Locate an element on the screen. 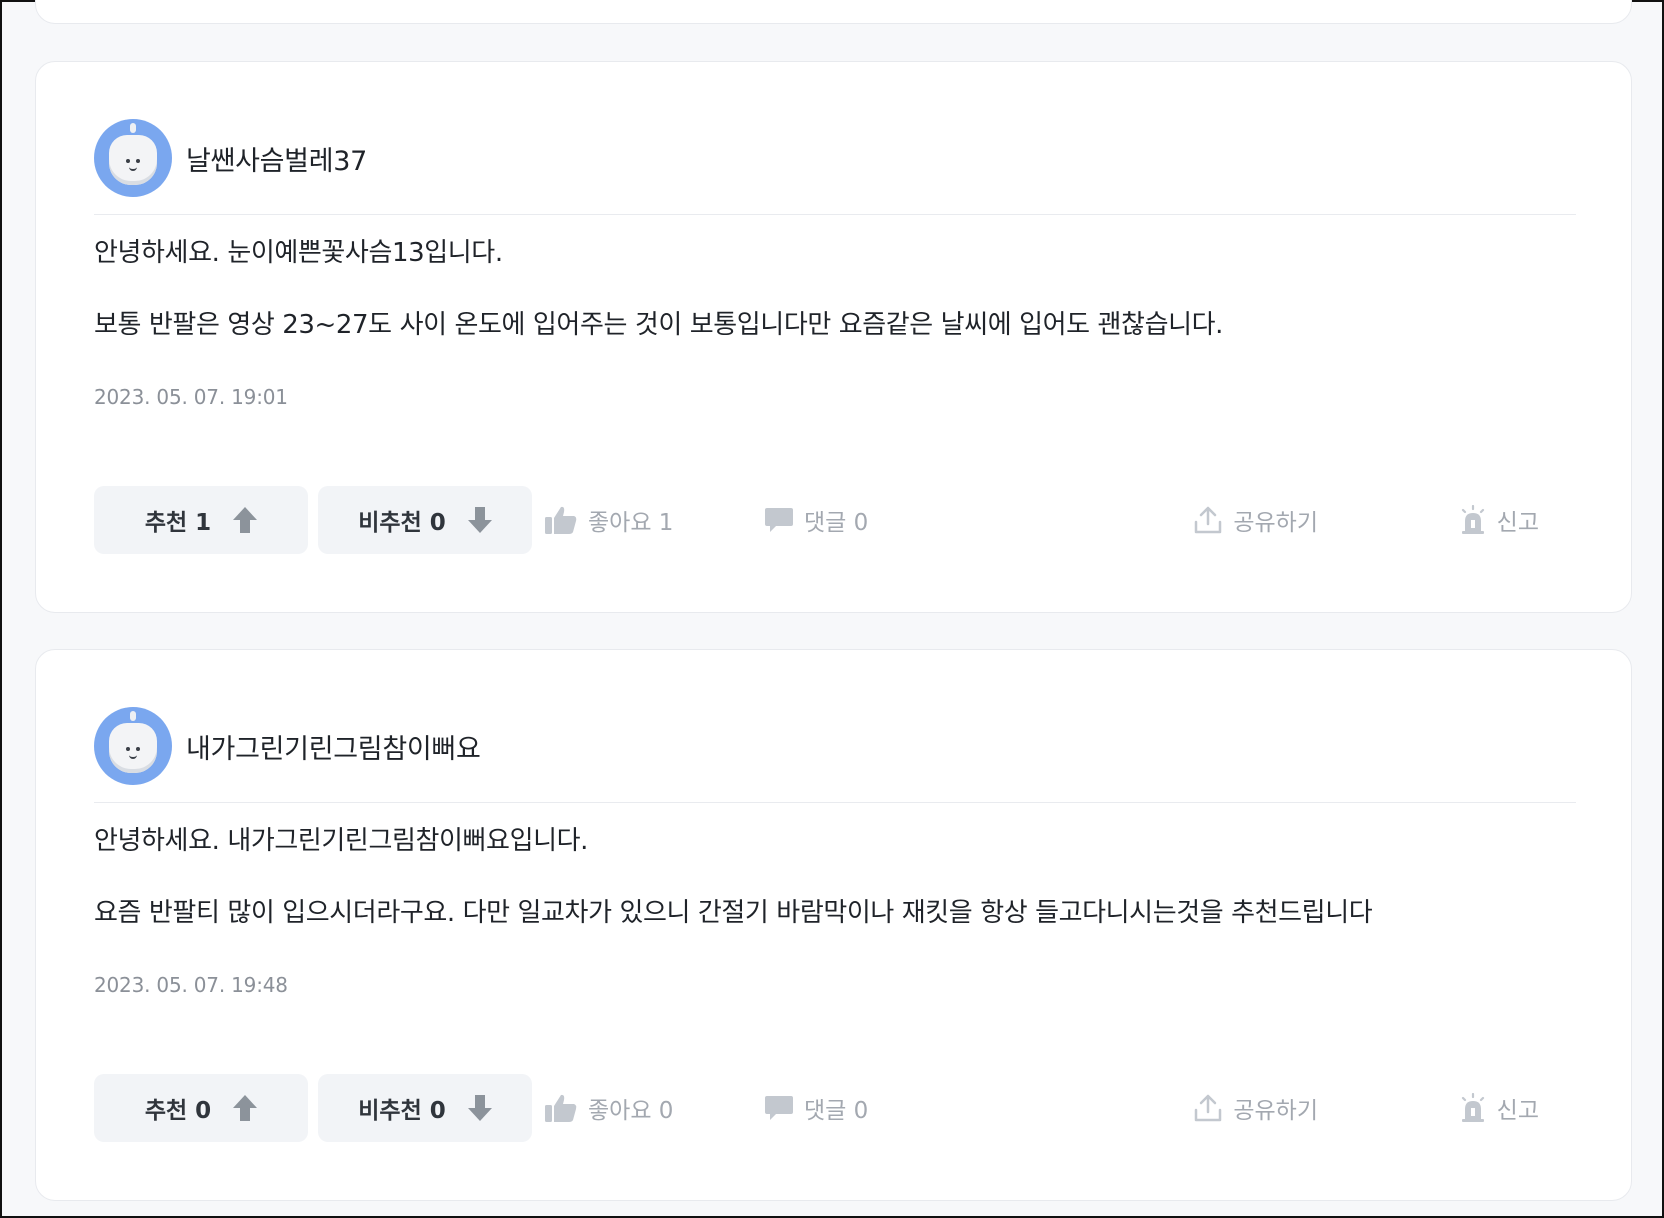 The image size is (1664, 1218). upvote-label: 추천 1 is located at coordinates (178, 523).